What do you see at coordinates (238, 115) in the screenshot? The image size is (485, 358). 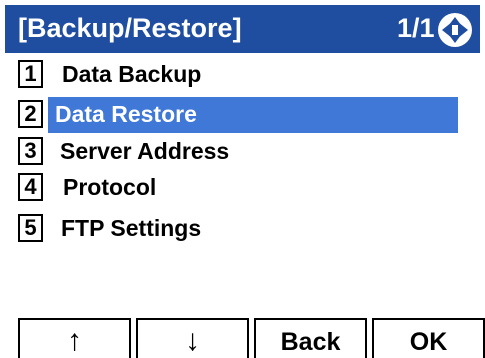 I see `menu-item-data-restore: 2 Data Restore` at bounding box center [238, 115].